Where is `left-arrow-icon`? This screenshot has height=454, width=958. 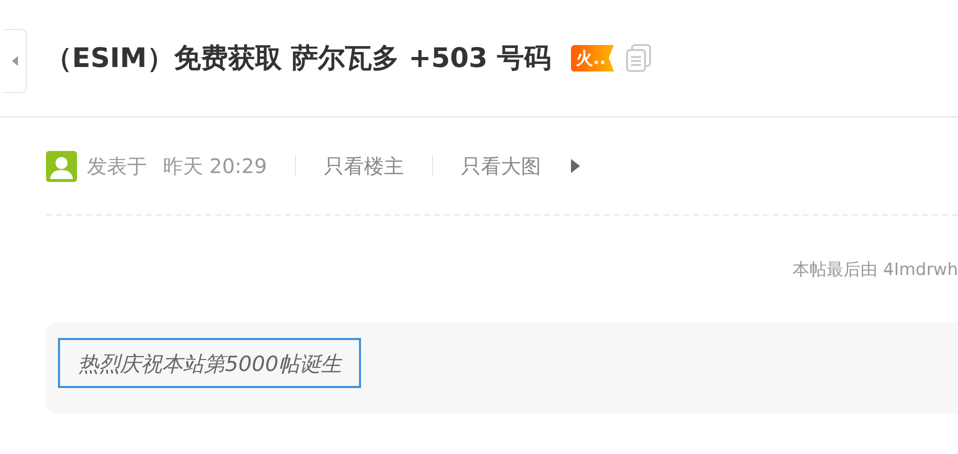 left-arrow-icon is located at coordinates (15, 61).